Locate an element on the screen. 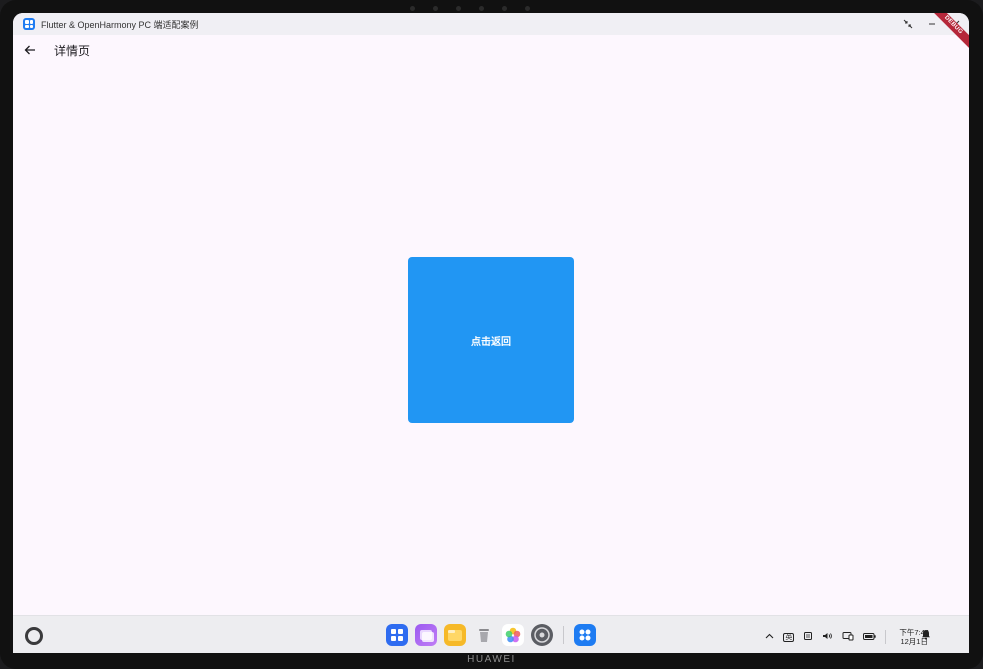  page-title: 详情页 is located at coordinates (72, 50).